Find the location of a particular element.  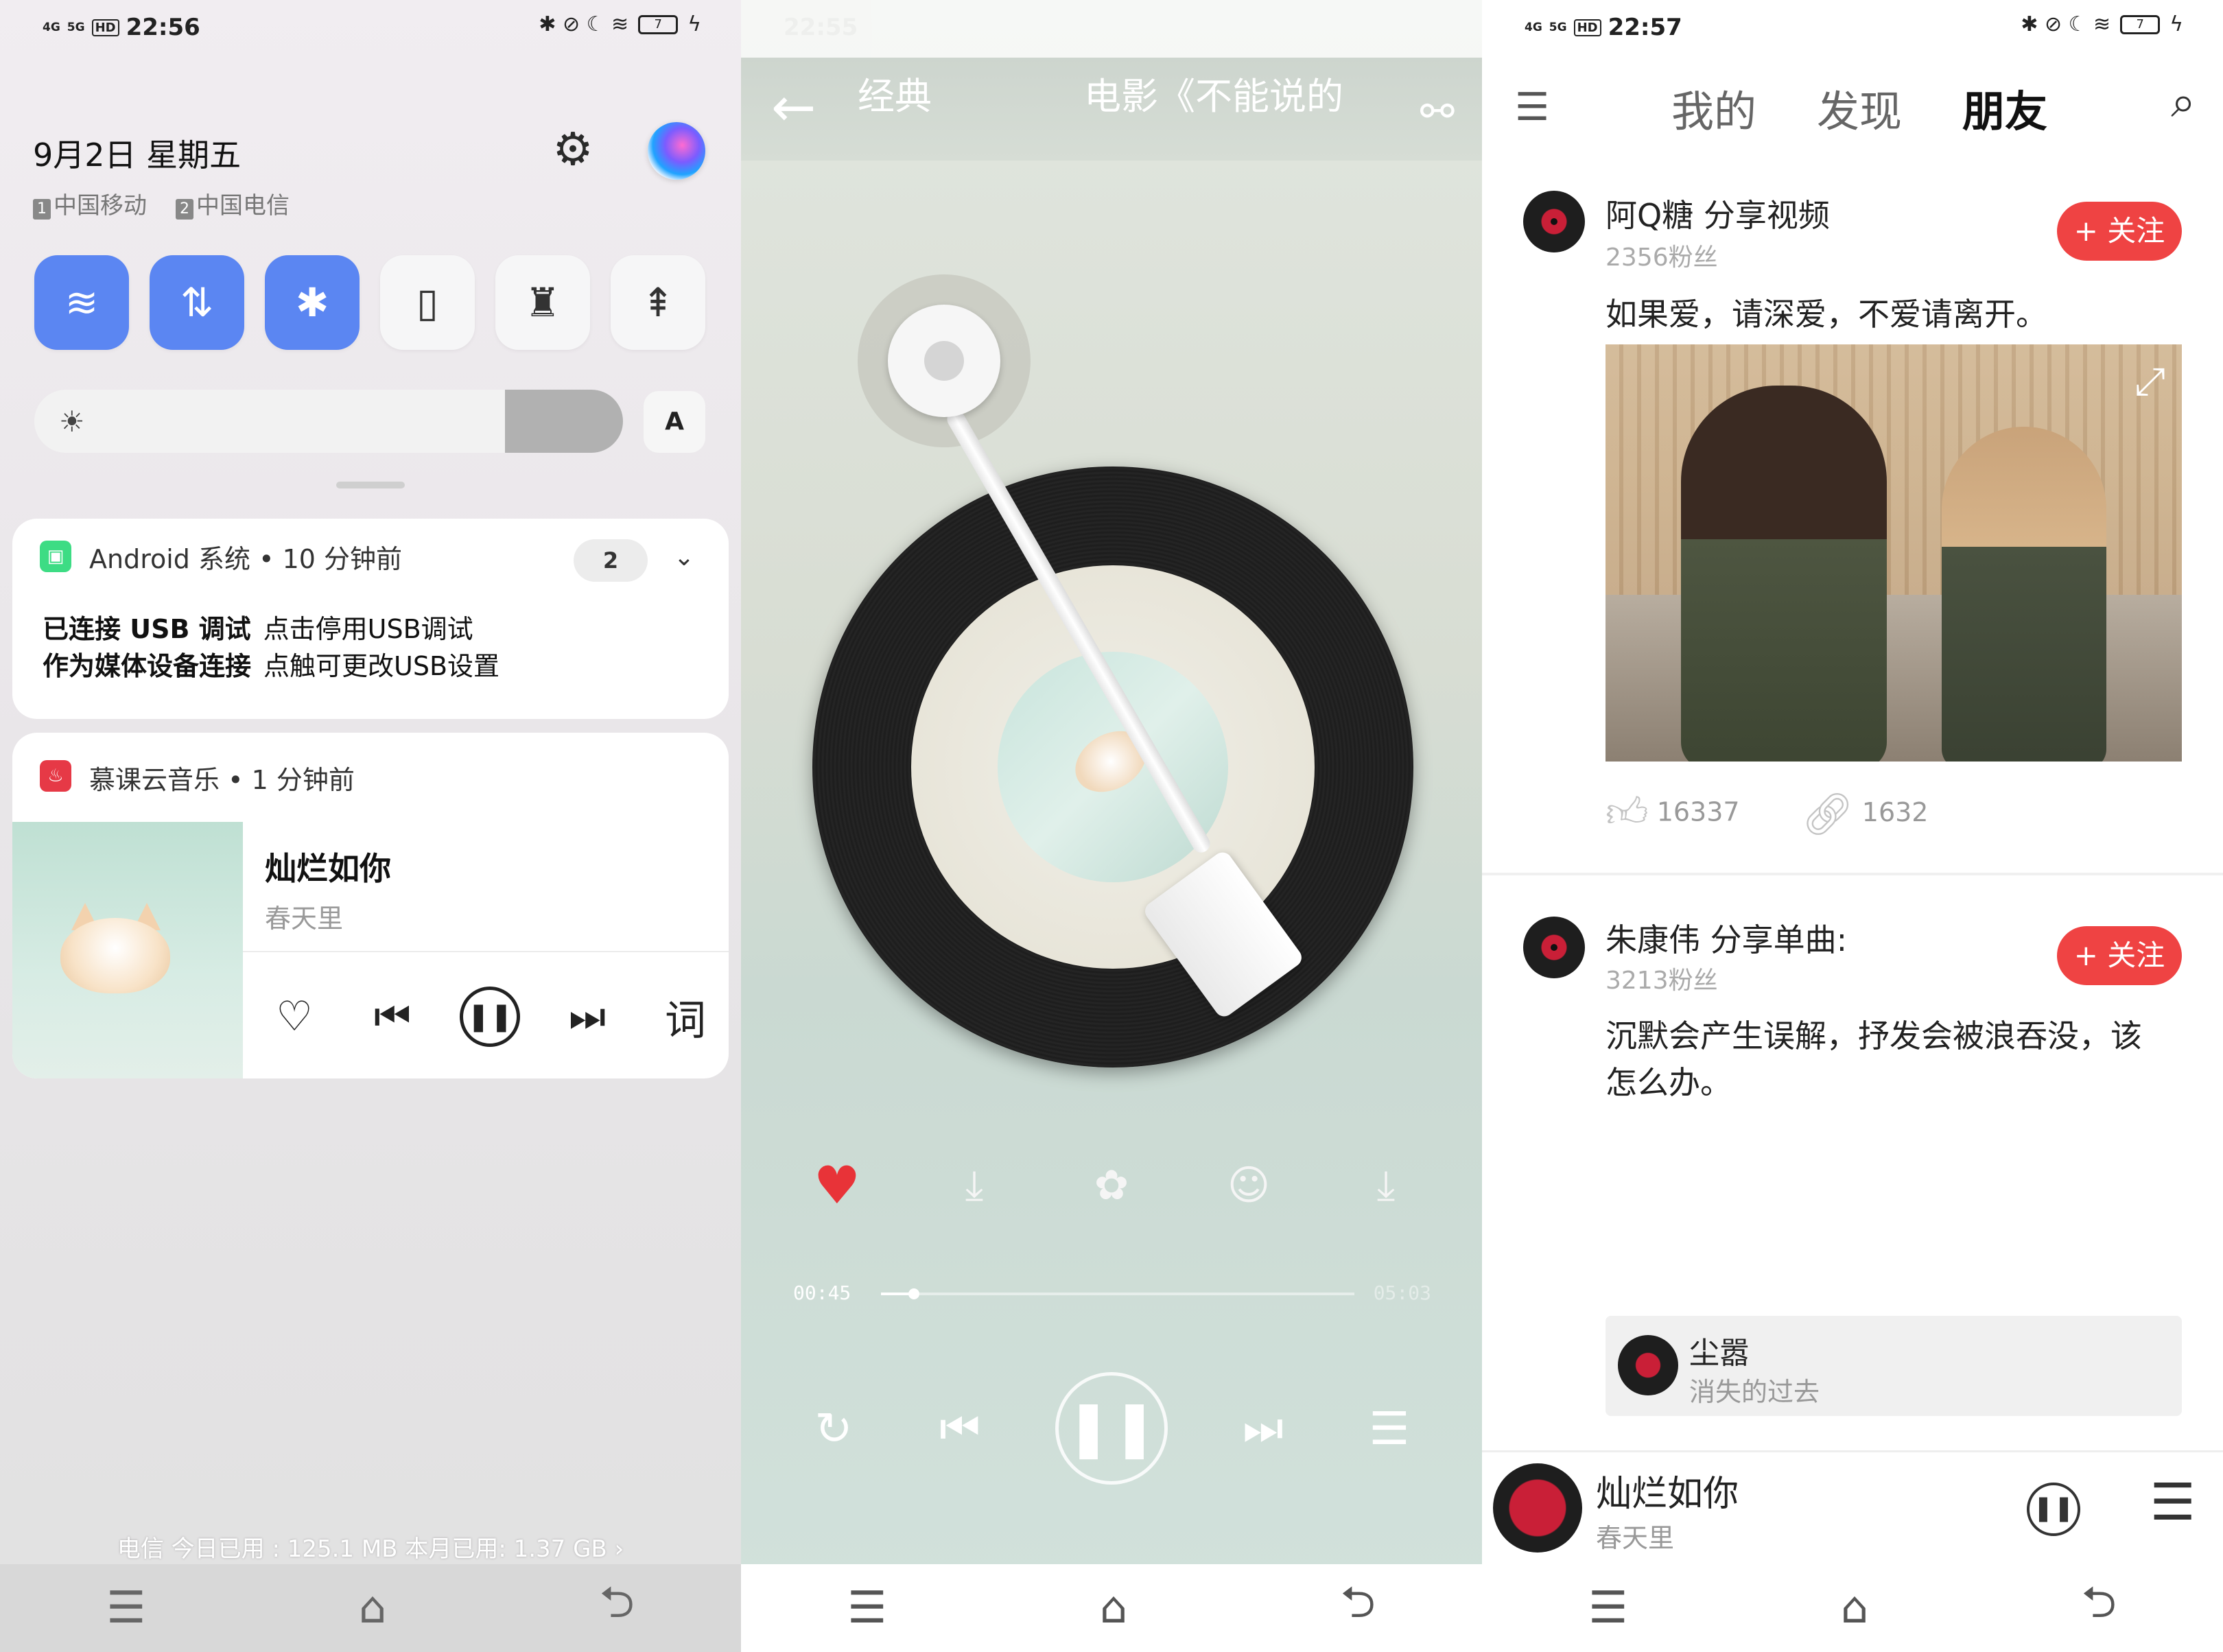

battery-icon: 7 is located at coordinates (2140, 24).